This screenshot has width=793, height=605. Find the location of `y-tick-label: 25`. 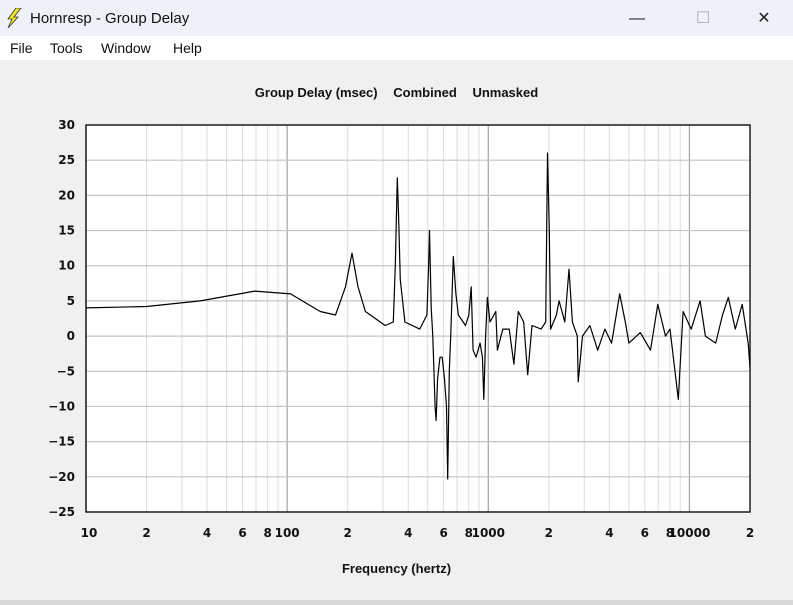

y-tick-label: 25 is located at coordinates (66, 160).